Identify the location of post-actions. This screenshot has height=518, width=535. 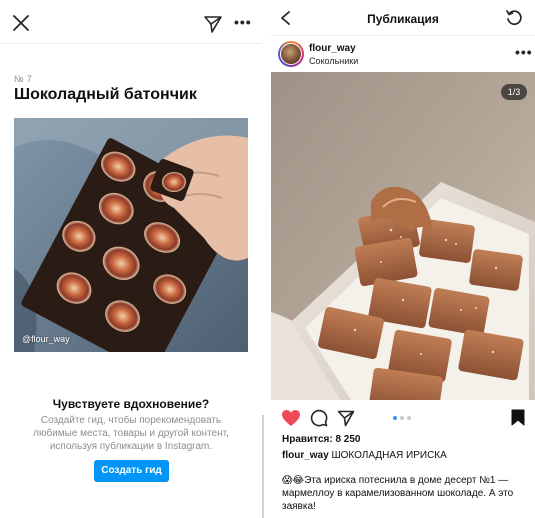
(403, 417).